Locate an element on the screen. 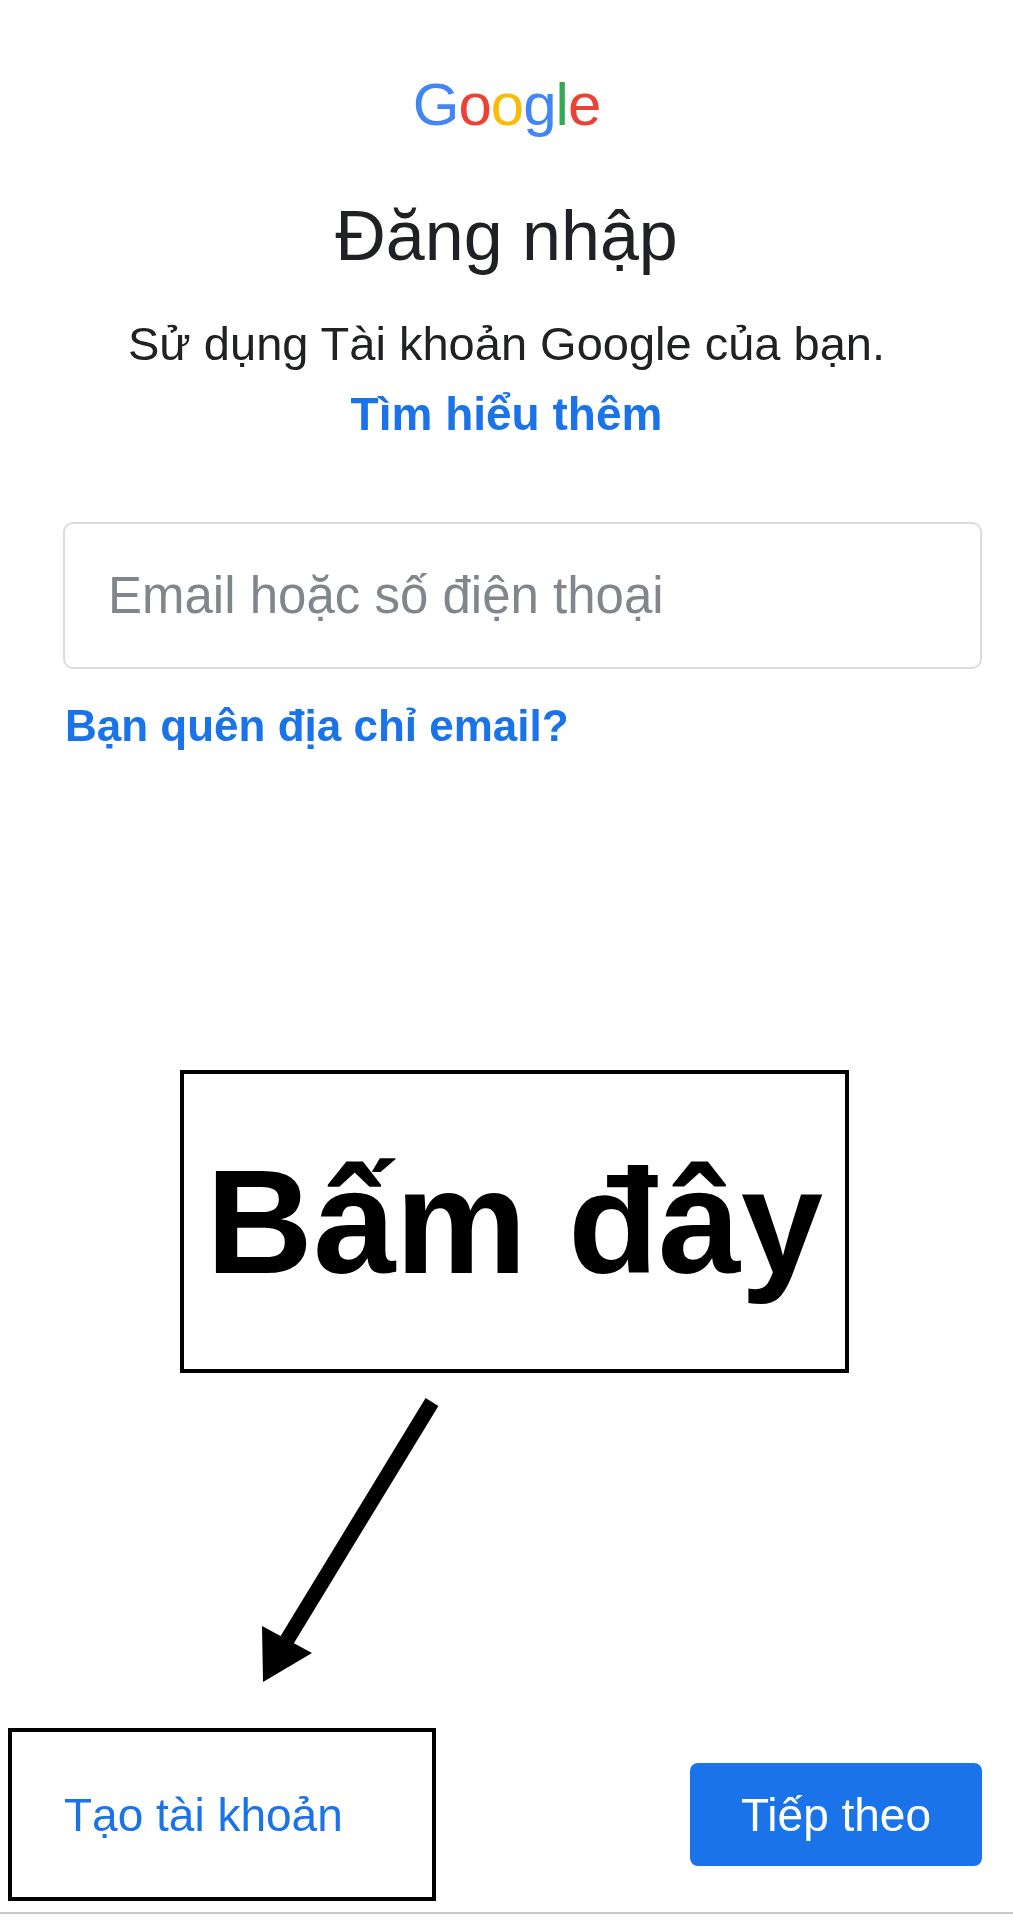  next-button: Tiếp theo is located at coordinates (836, 1814).